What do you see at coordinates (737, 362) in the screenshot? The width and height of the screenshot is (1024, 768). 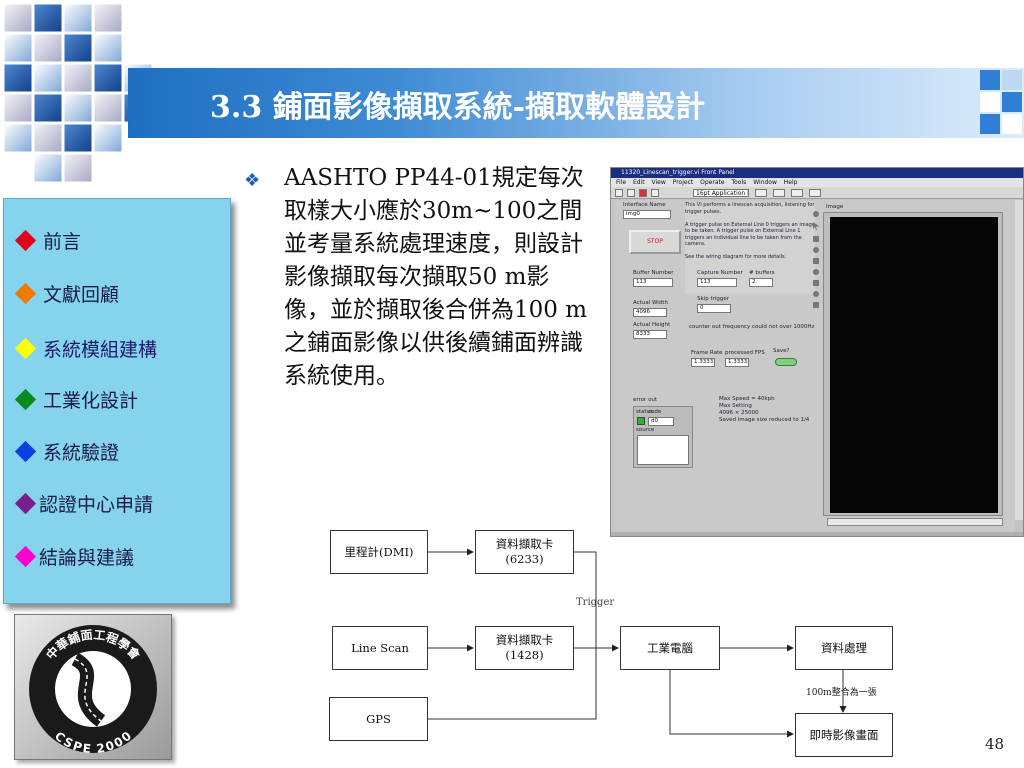 I see `processed-fps-indicator: 1.33333` at bounding box center [737, 362].